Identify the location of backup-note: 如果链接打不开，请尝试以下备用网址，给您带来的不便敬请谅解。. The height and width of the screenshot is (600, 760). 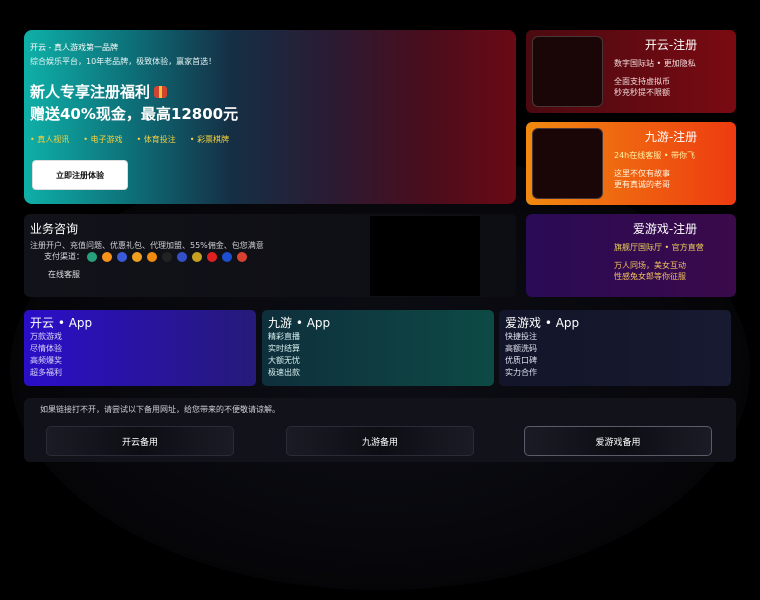
(160, 409).